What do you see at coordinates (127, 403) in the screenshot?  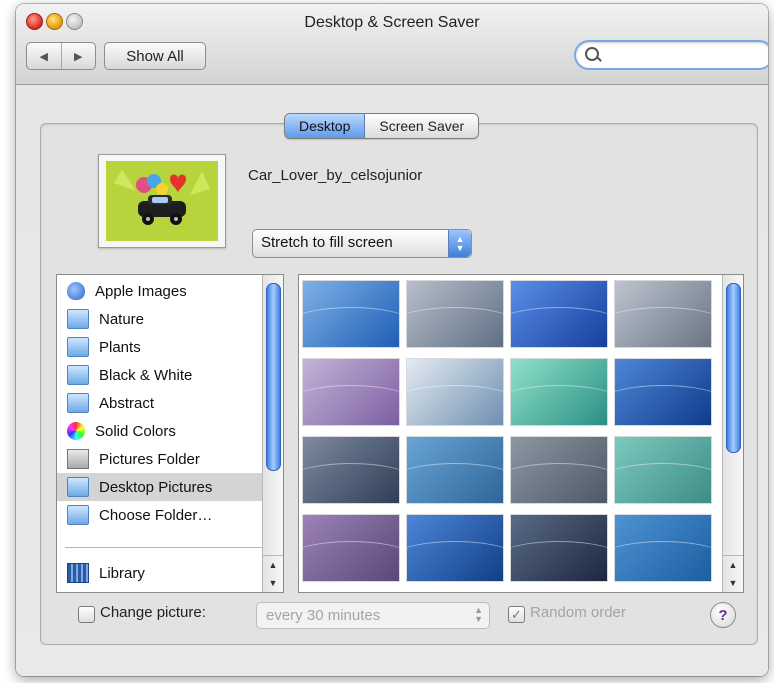 I see `source-item-label: Abstract` at bounding box center [127, 403].